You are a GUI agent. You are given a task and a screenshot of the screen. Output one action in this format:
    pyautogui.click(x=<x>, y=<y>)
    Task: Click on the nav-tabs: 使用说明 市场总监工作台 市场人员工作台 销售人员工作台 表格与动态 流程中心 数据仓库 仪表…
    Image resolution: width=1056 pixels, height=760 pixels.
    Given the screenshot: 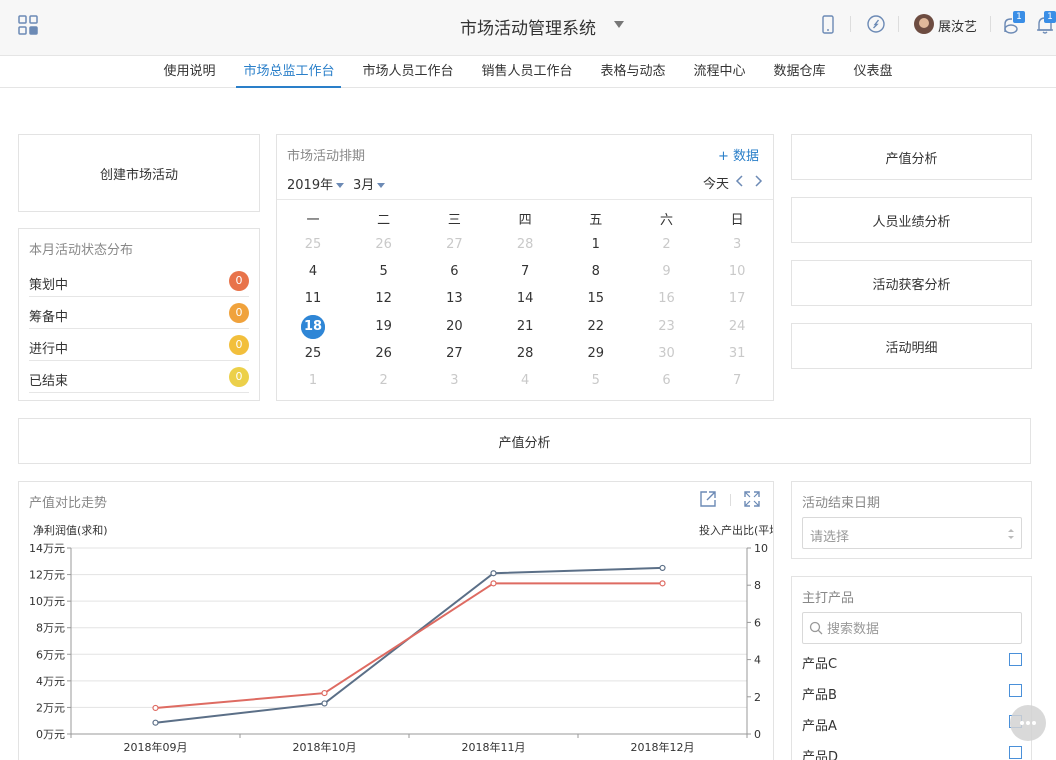 What is the action you would take?
    pyautogui.click(x=528, y=72)
    